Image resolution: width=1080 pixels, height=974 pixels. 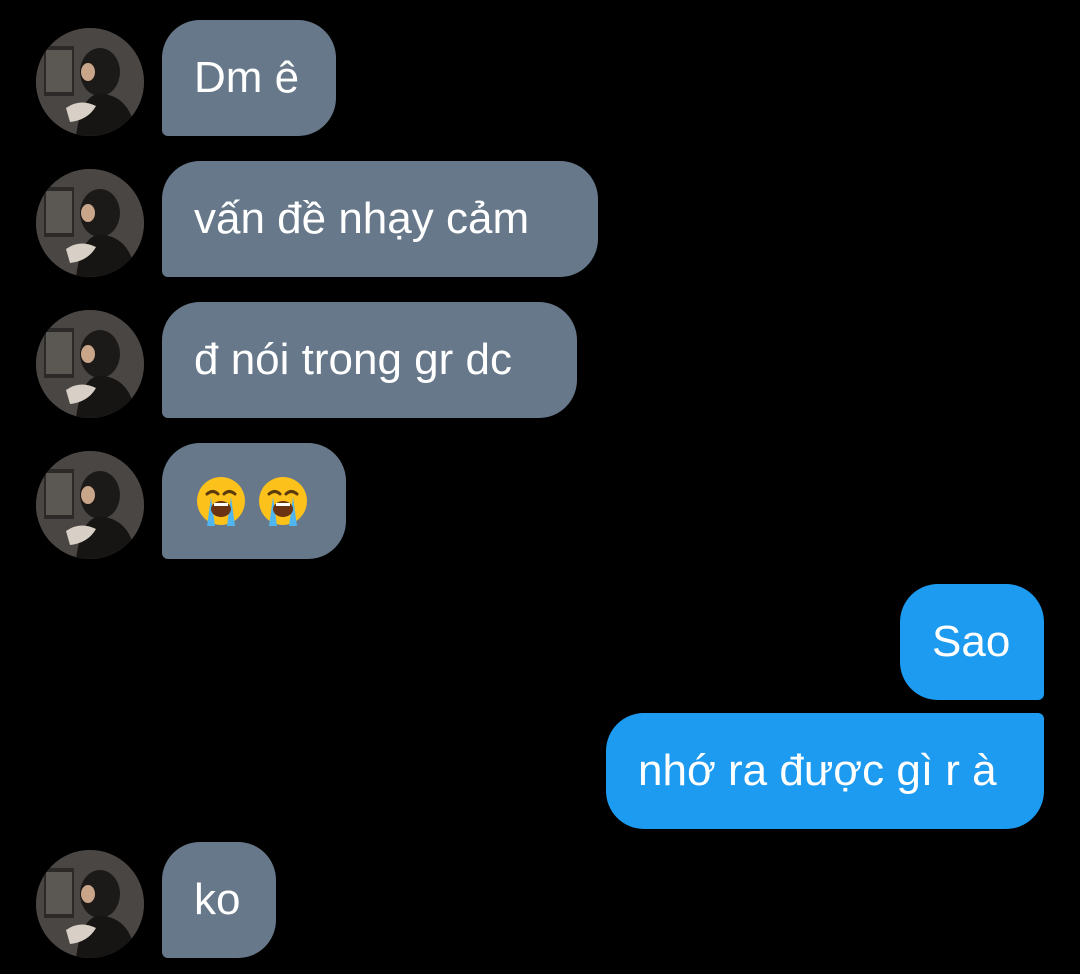 I want to click on message-bubble: đ nói trong gr dc, so click(x=369, y=360).